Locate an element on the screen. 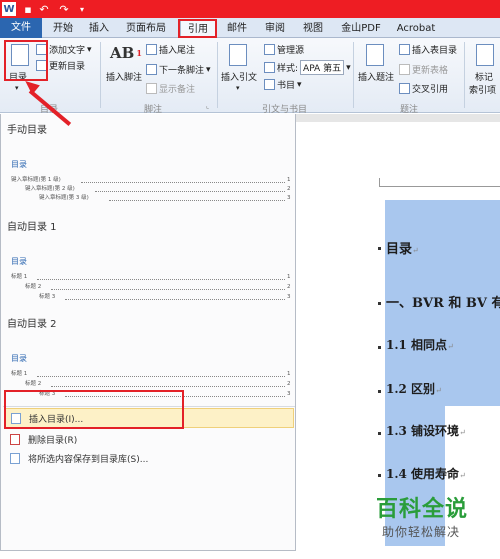 Image resolution: width=500 pixels, height=559 pixels. next-footnote-icon is located at coordinates (151, 69).